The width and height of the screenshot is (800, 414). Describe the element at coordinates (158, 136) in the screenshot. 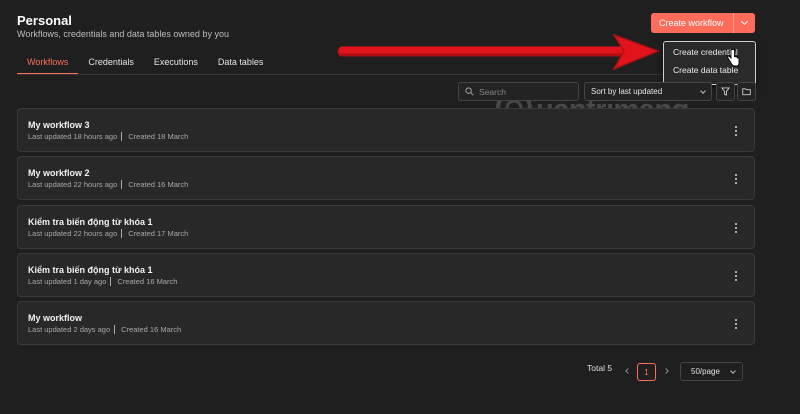

I see `workflow-created: Created 18 March` at that location.